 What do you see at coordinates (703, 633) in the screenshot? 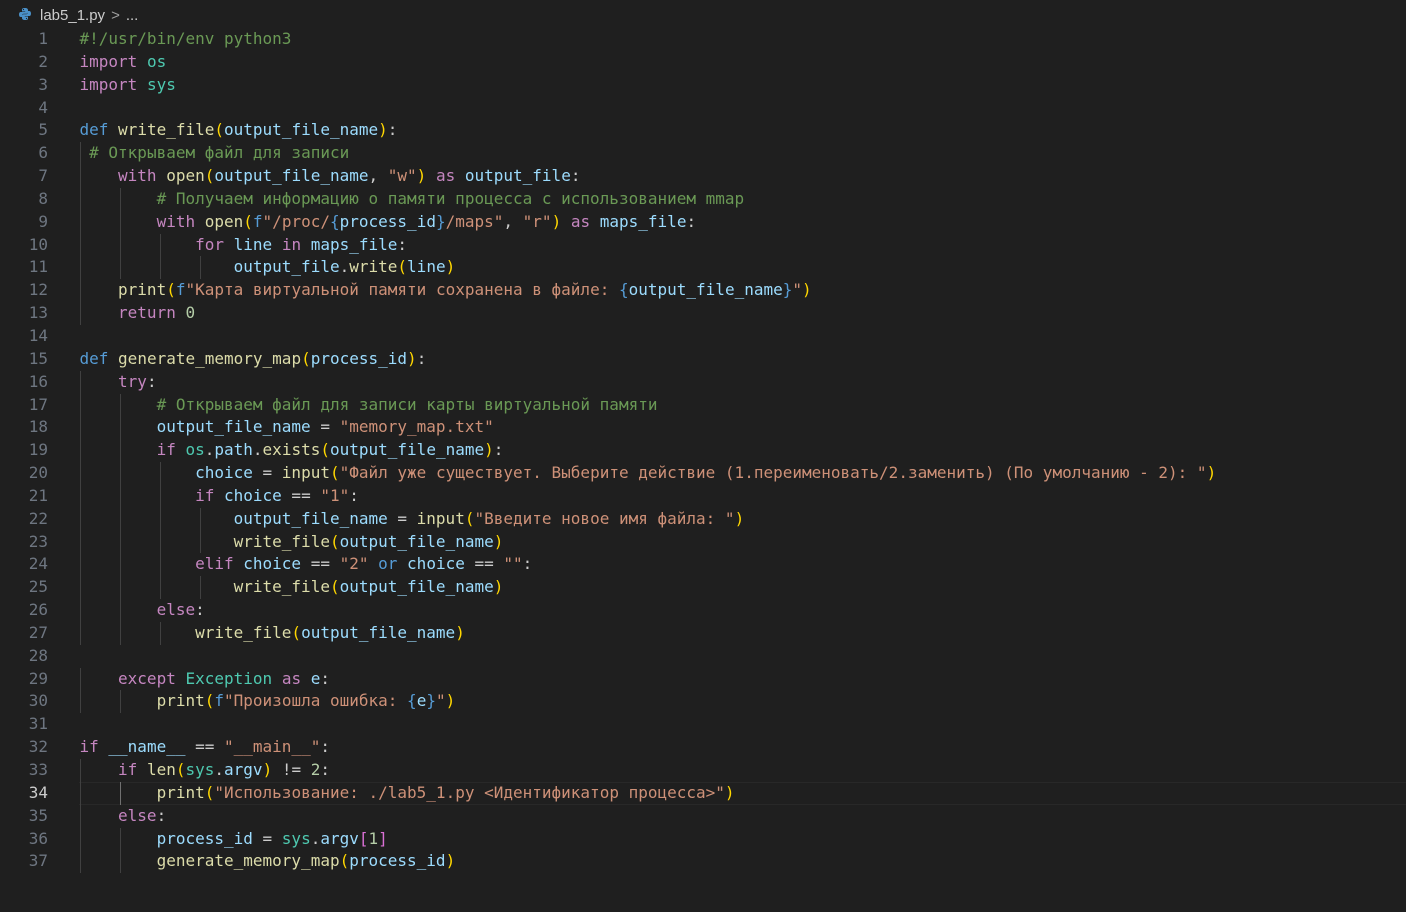
I see `code-line: 27 write_file(output_file_name)` at bounding box center [703, 633].